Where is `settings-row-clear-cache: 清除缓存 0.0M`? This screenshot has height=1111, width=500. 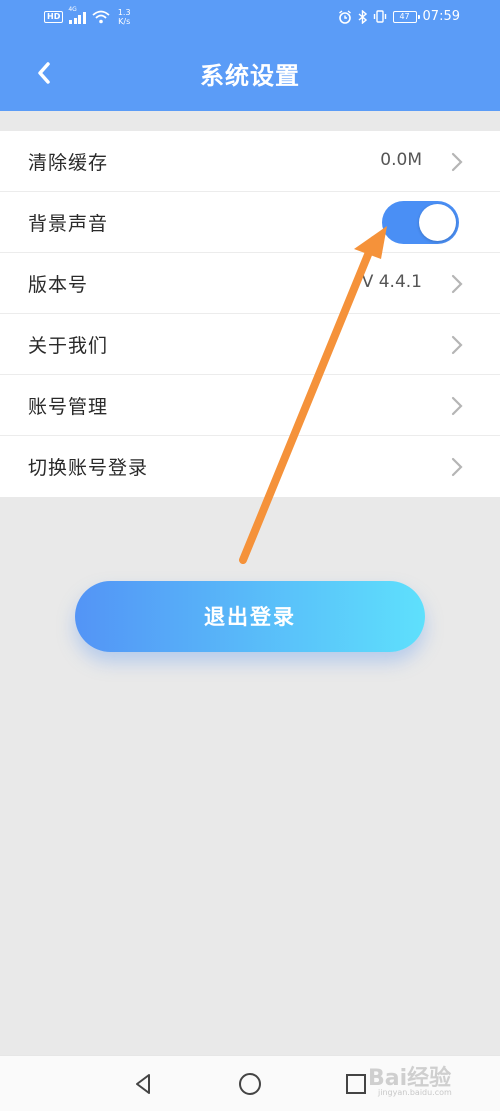 settings-row-clear-cache: 清除缓存 0.0M is located at coordinates (250, 161).